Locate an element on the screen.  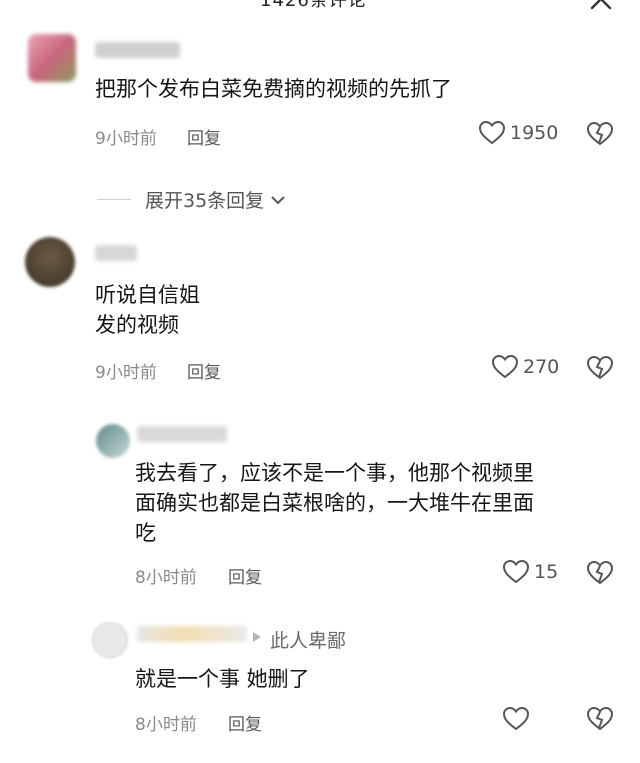
like-button is located at coordinates (516, 719).